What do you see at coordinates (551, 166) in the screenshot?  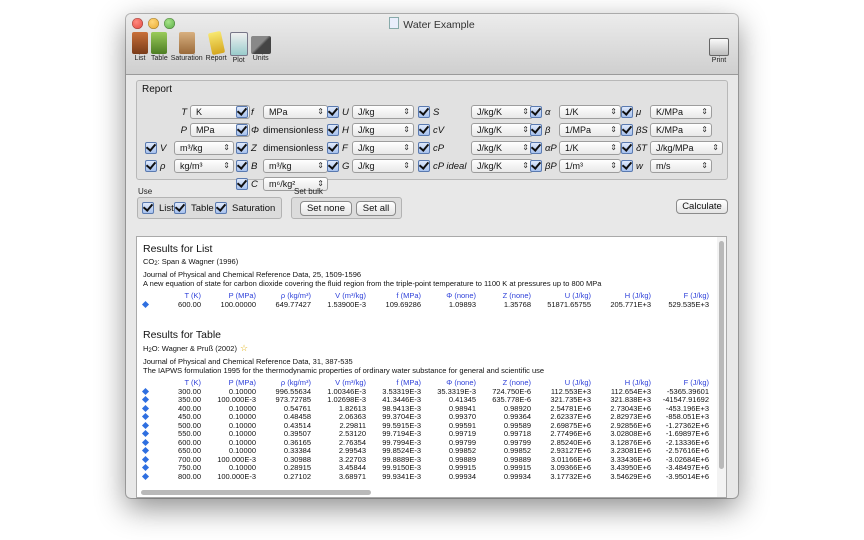 I see `betaP-label: βP` at bounding box center [551, 166].